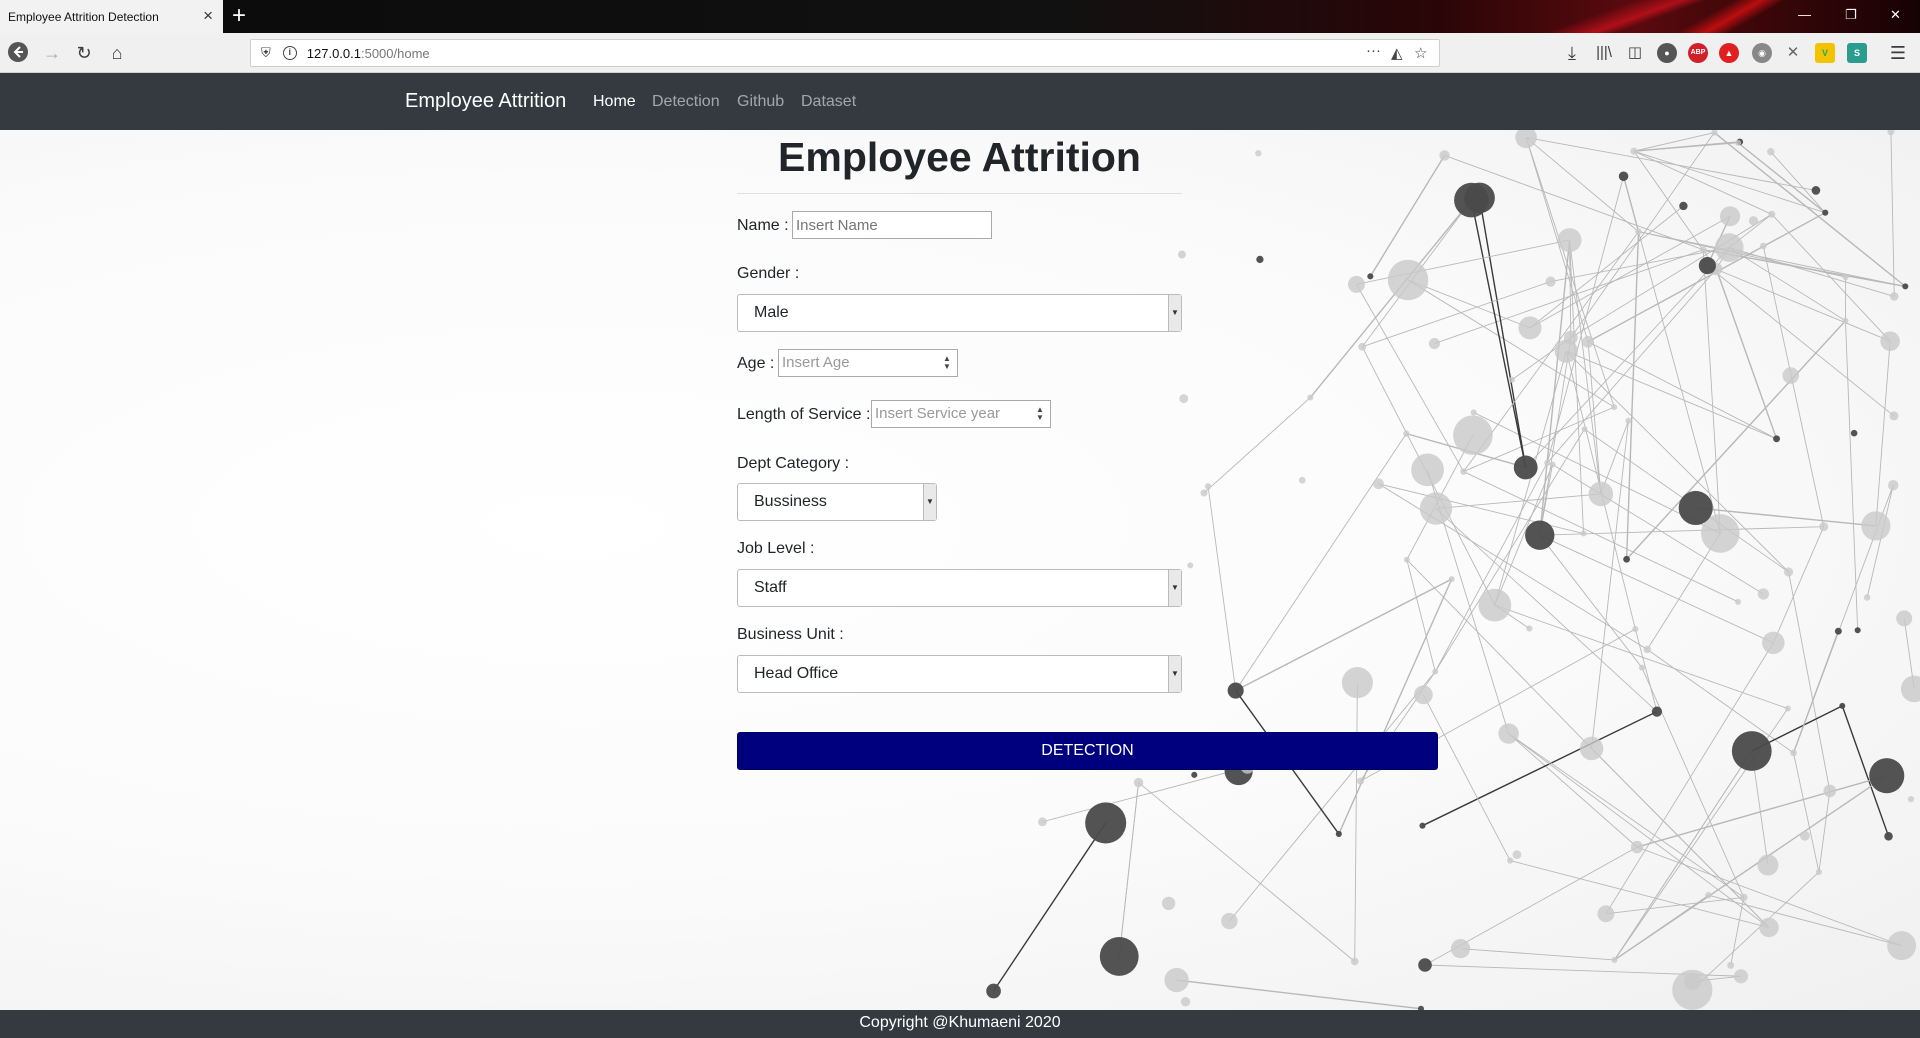 This screenshot has width=1920, height=1038. Describe the element at coordinates (368, 53) in the screenshot. I see `url-text: 127.0.0.1:5000/home` at that location.